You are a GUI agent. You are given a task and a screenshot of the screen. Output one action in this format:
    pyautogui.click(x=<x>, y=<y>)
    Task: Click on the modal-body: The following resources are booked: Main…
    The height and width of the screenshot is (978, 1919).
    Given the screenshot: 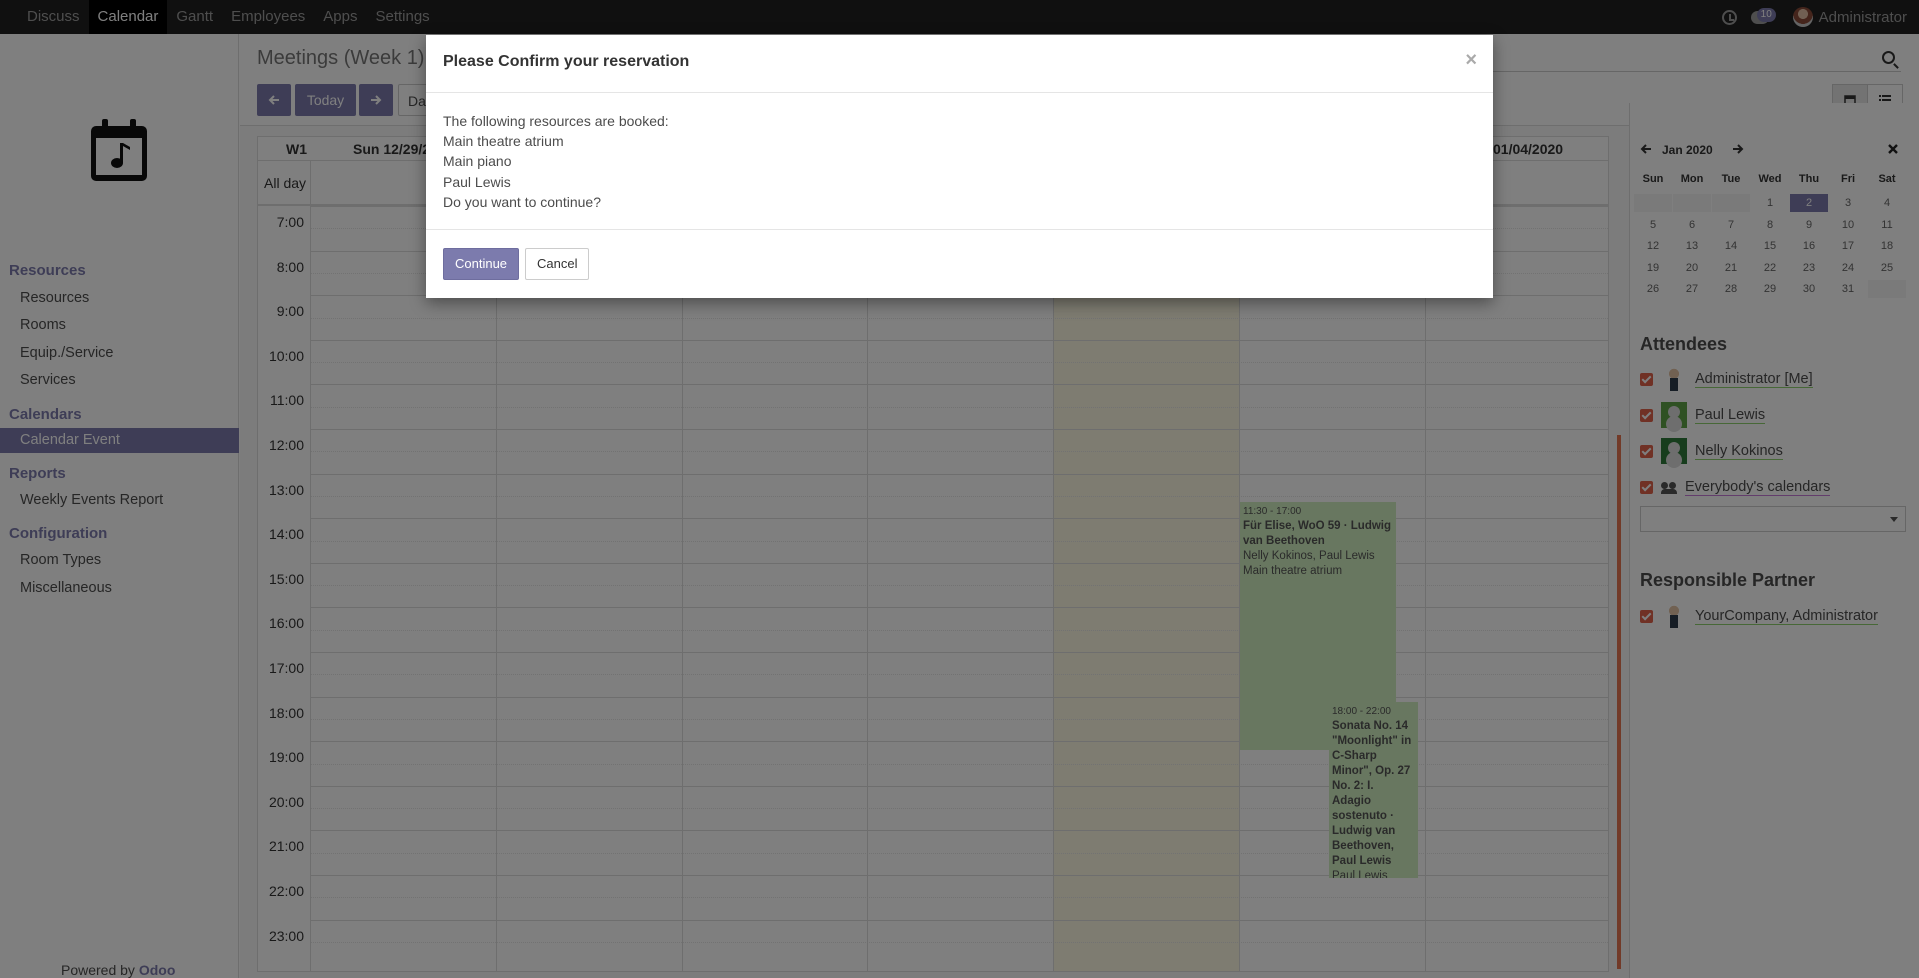 What is the action you would take?
    pyautogui.click(x=556, y=161)
    